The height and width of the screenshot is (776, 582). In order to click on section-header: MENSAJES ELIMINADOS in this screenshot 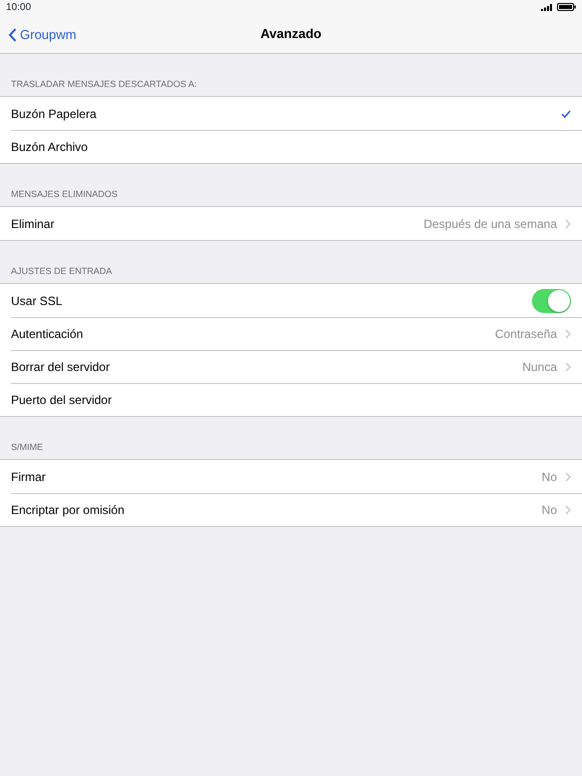, I will do `click(64, 194)`.